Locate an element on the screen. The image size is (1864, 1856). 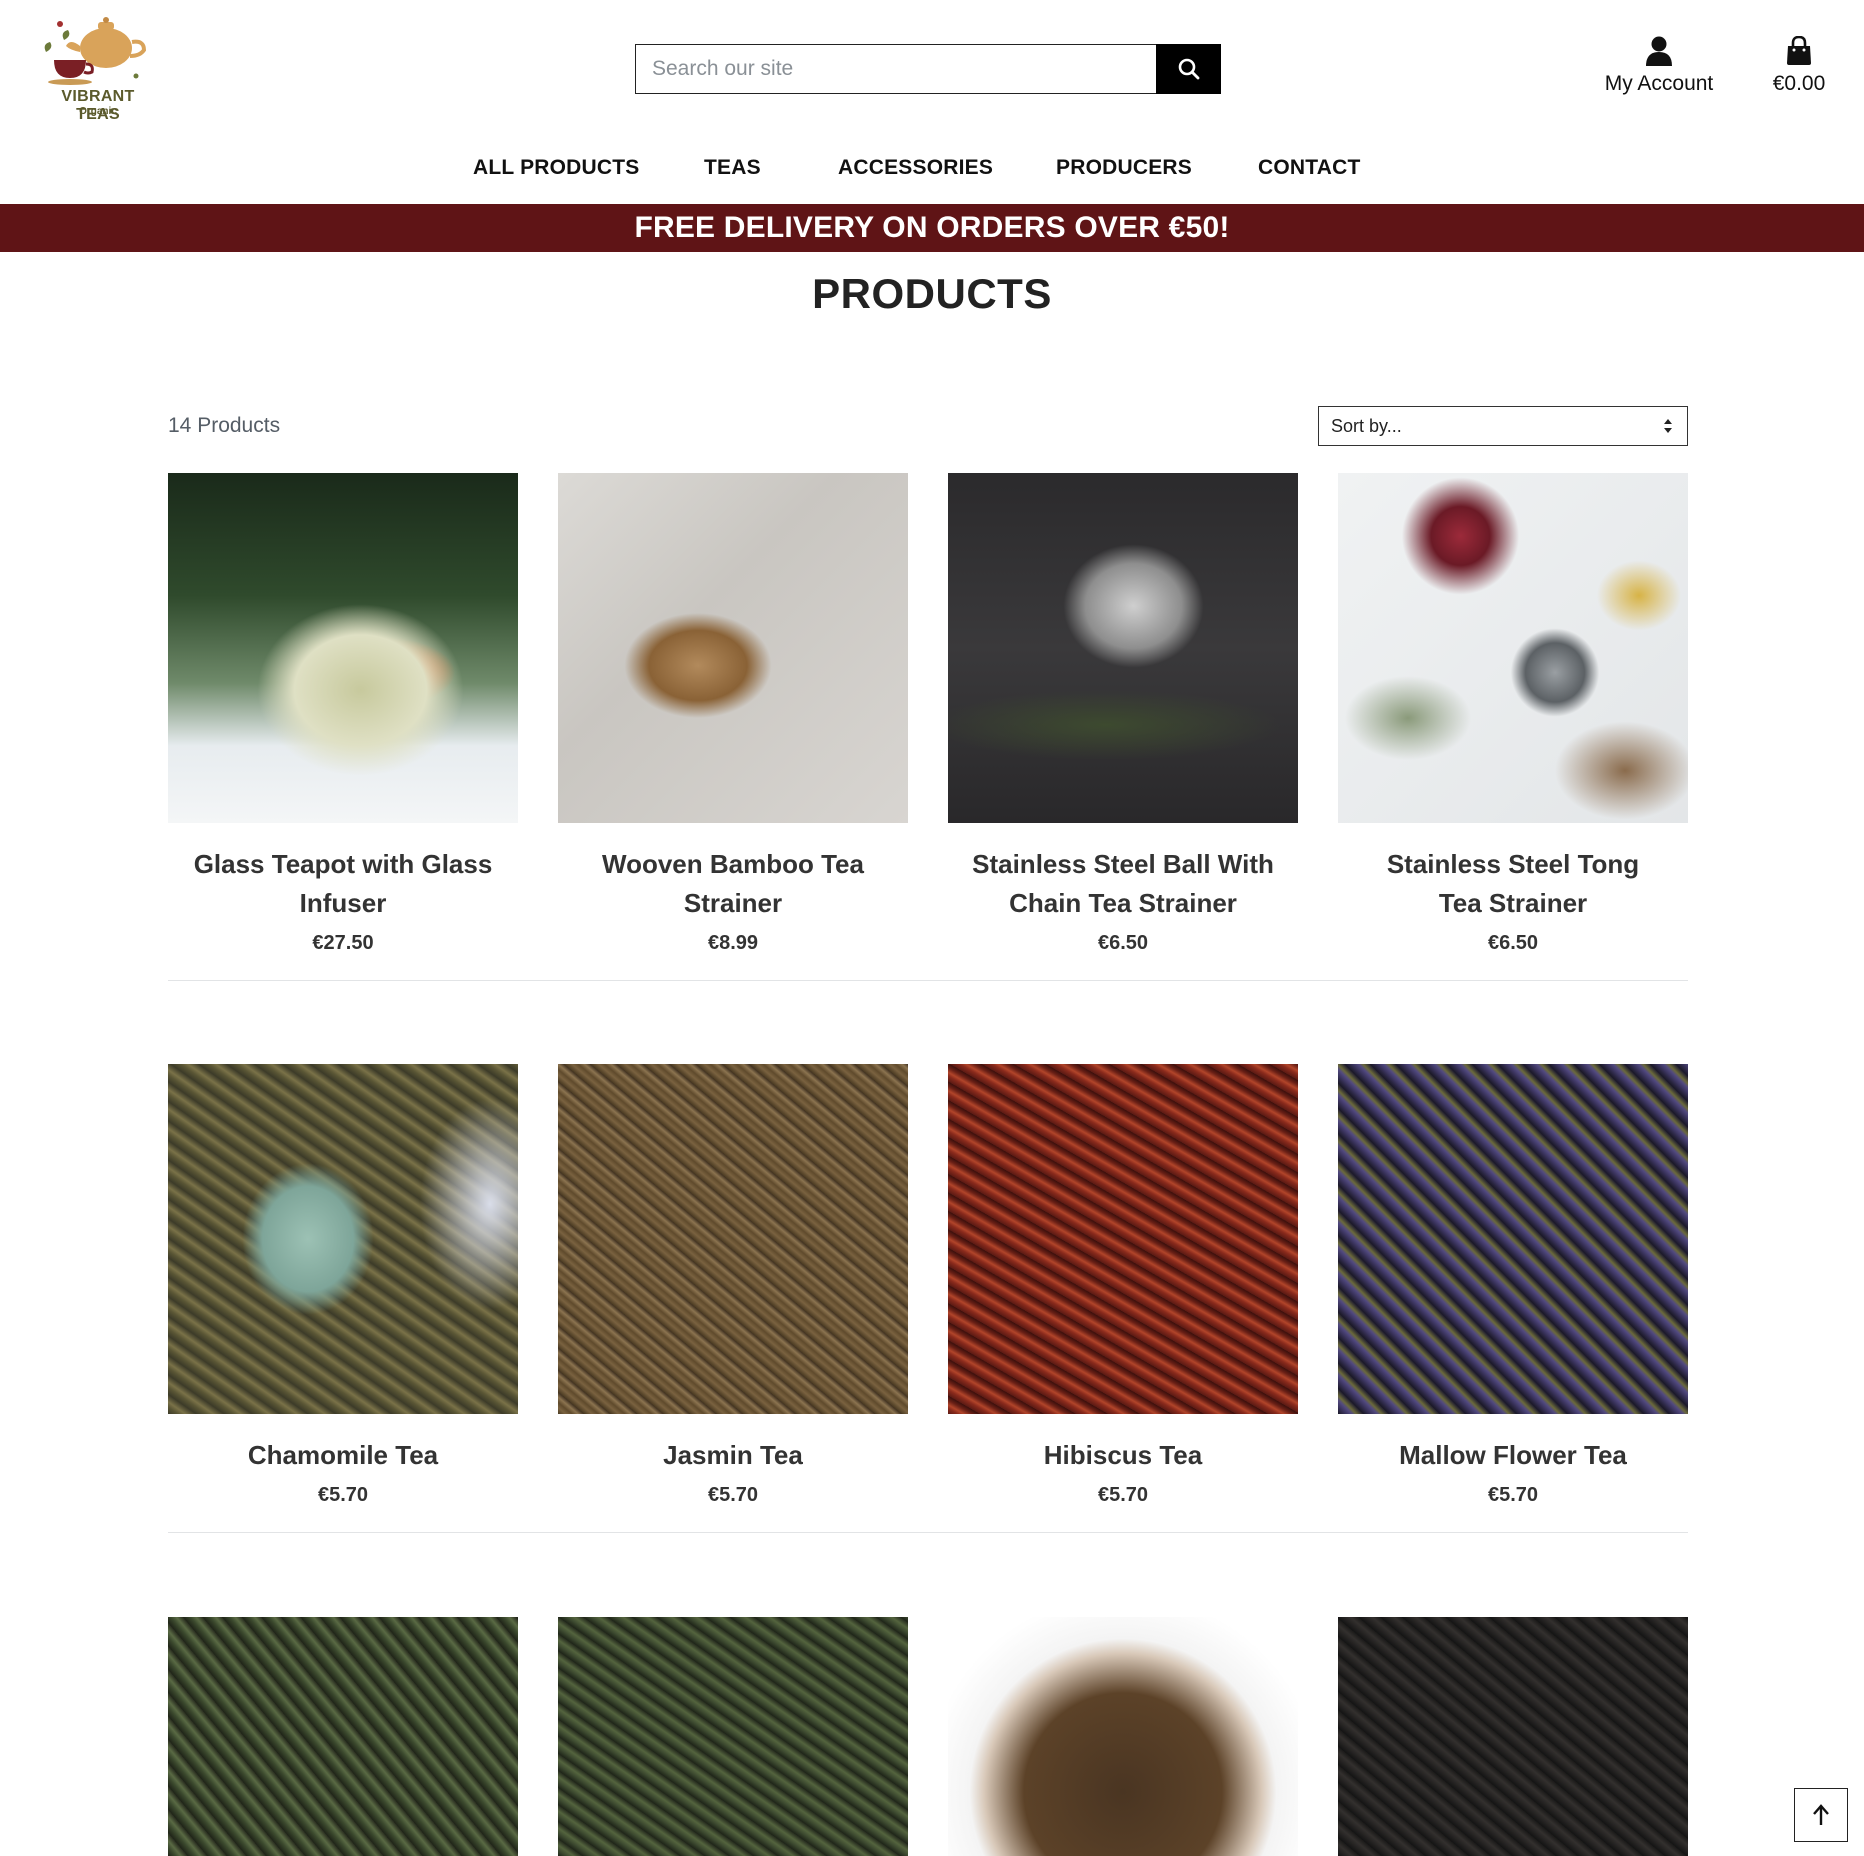
user-icon is located at coordinates (1659, 51).